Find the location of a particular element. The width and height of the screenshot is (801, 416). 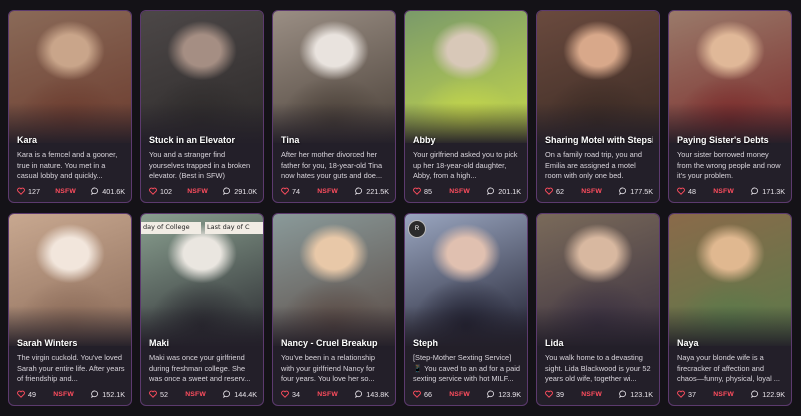

chat-value: 122.9K is located at coordinates (773, 394).